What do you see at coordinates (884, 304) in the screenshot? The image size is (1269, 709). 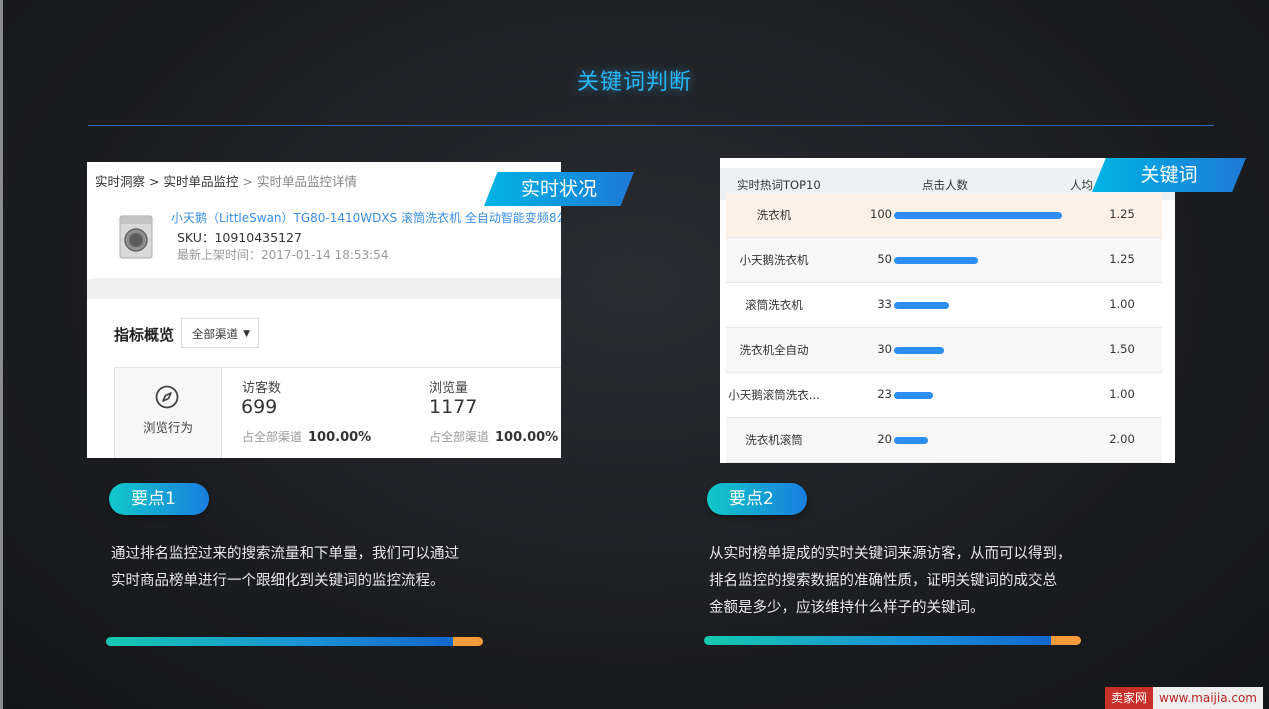 I see `clicks-cell: 33` at bounding box center [884, 304].